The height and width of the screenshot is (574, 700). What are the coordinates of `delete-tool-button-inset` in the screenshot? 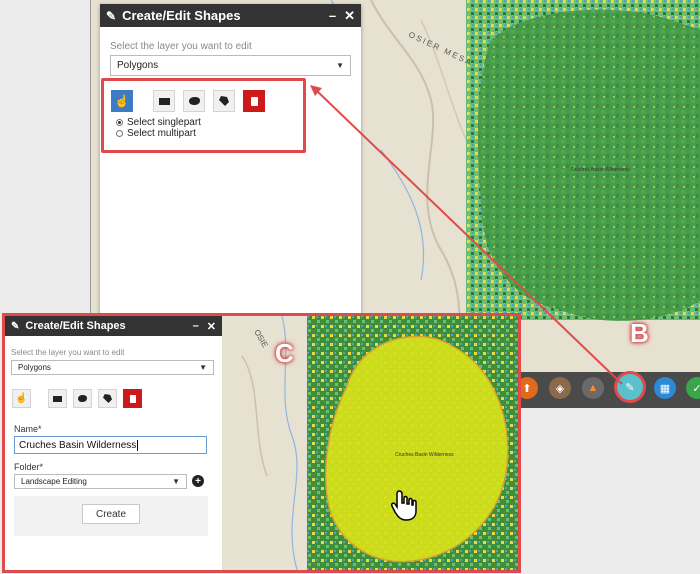 It's located at (132, 398).